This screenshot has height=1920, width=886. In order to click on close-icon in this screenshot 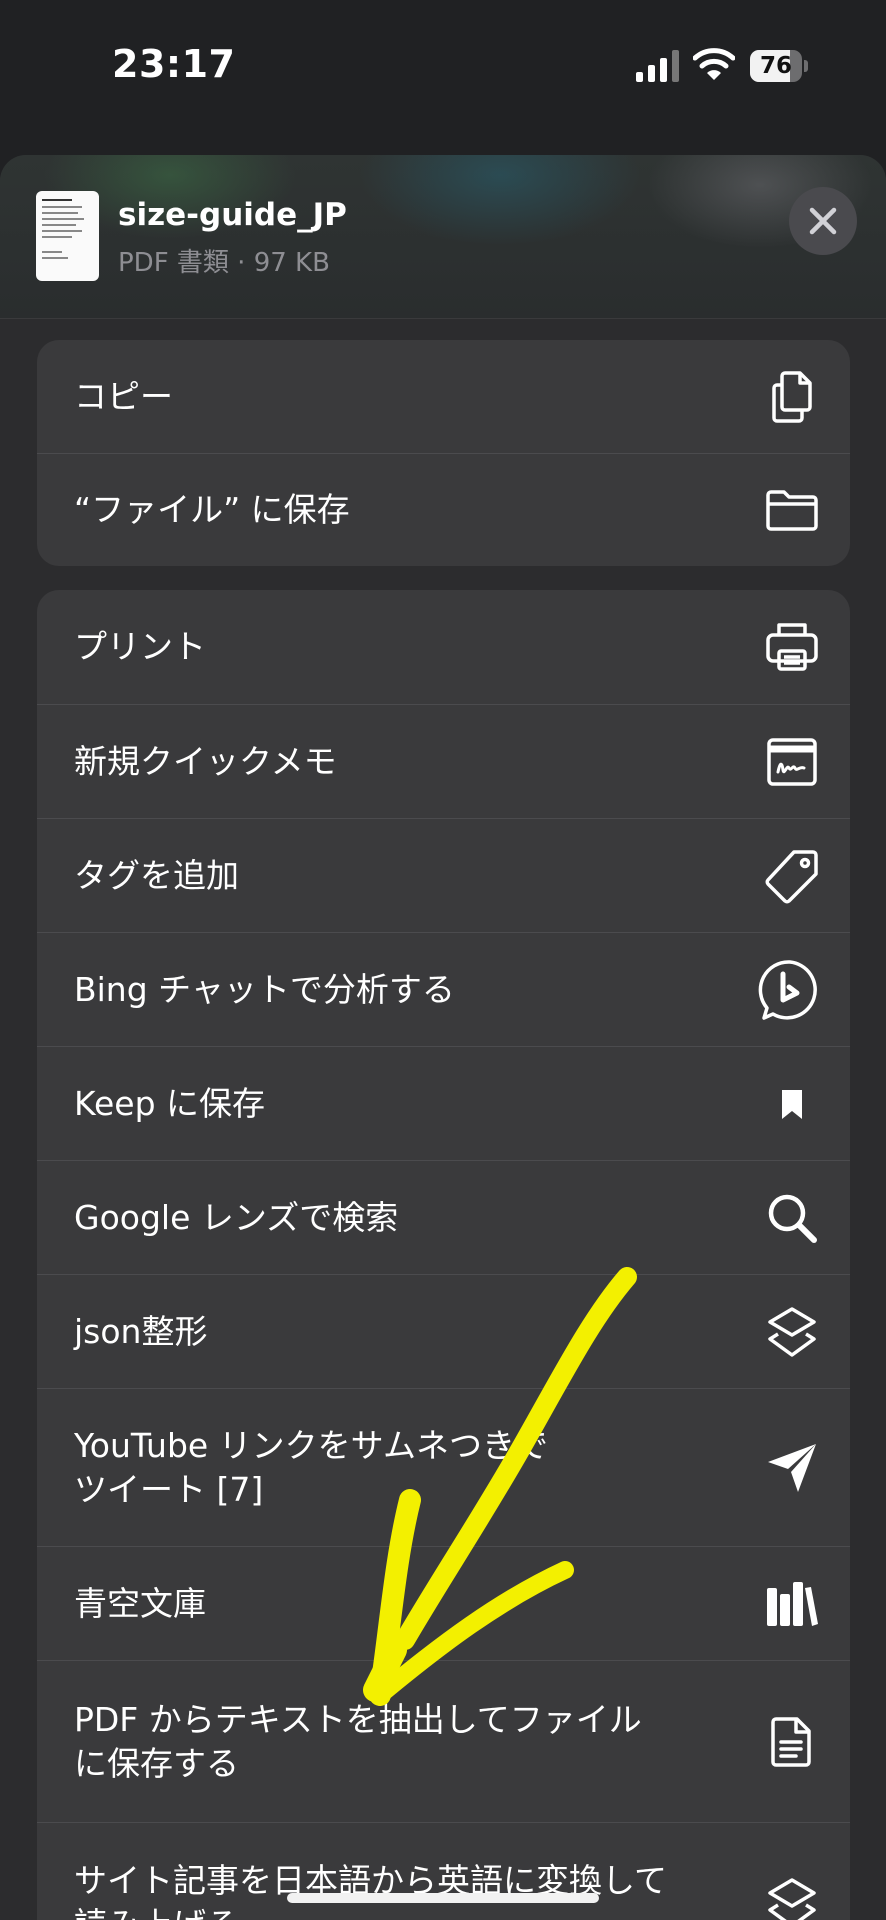, I will do `click(823, 221)`.